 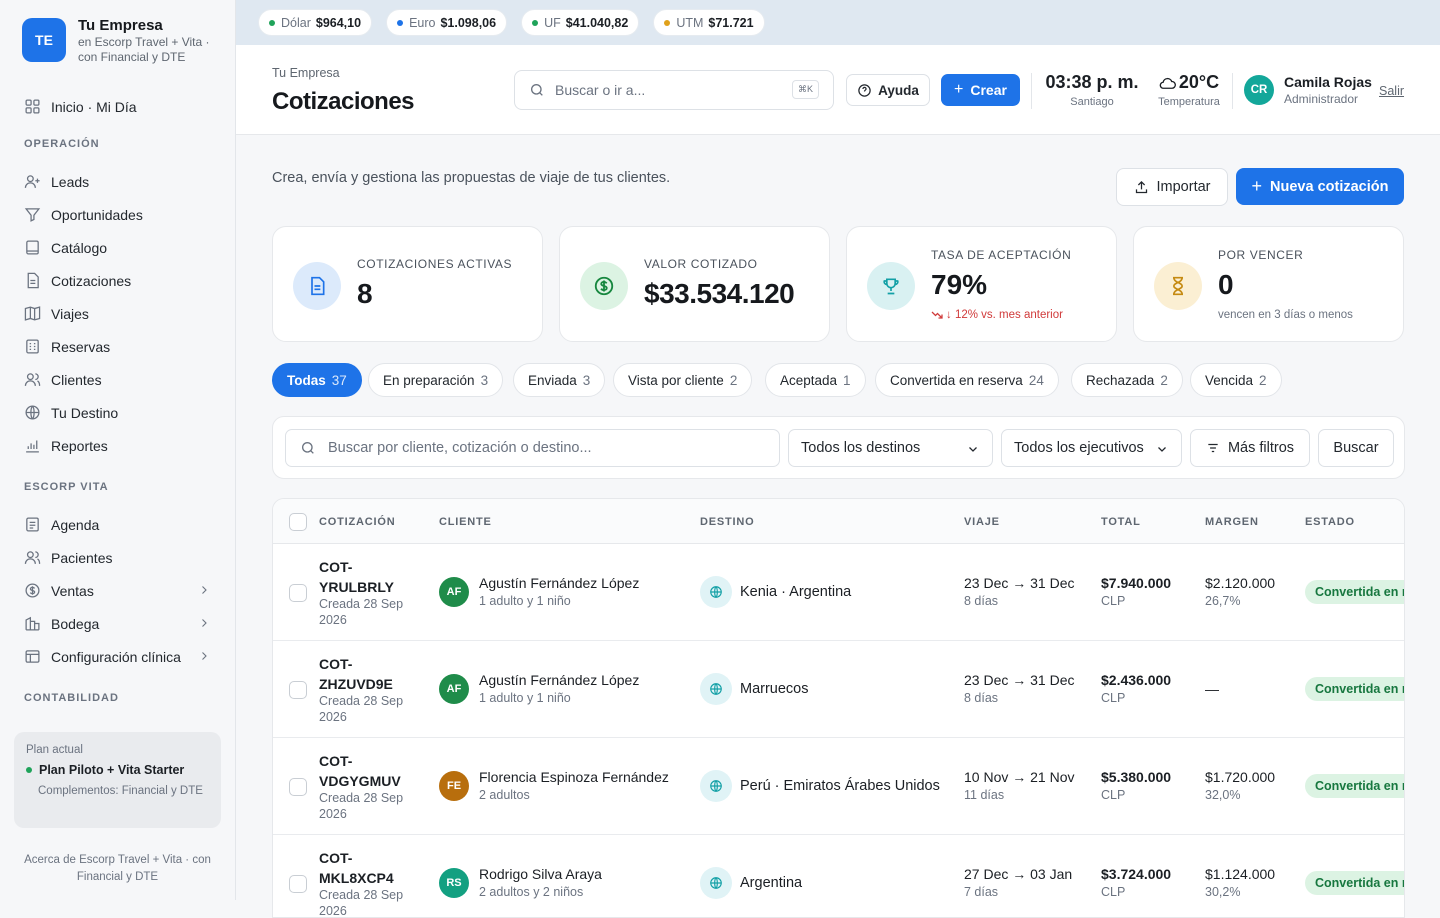 What do you see at coordinates (1391, 91) in the screenshot?
I see `logout-link: Salir` at bounding box center [1391, 91].